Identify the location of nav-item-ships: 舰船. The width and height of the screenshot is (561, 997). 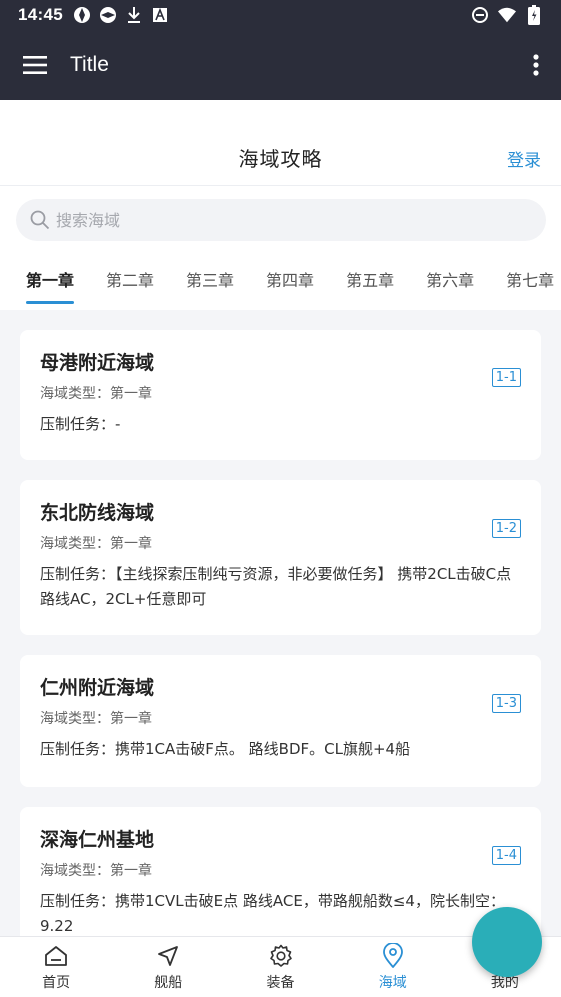
(168, 967).